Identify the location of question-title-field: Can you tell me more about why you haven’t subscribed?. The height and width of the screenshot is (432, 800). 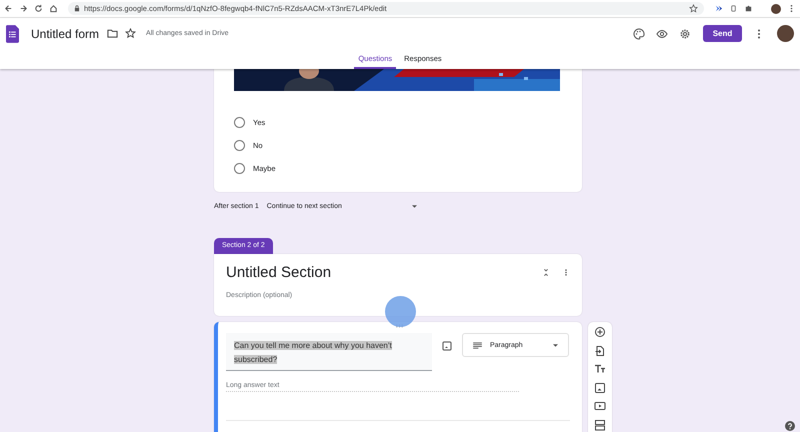
(329, 352).